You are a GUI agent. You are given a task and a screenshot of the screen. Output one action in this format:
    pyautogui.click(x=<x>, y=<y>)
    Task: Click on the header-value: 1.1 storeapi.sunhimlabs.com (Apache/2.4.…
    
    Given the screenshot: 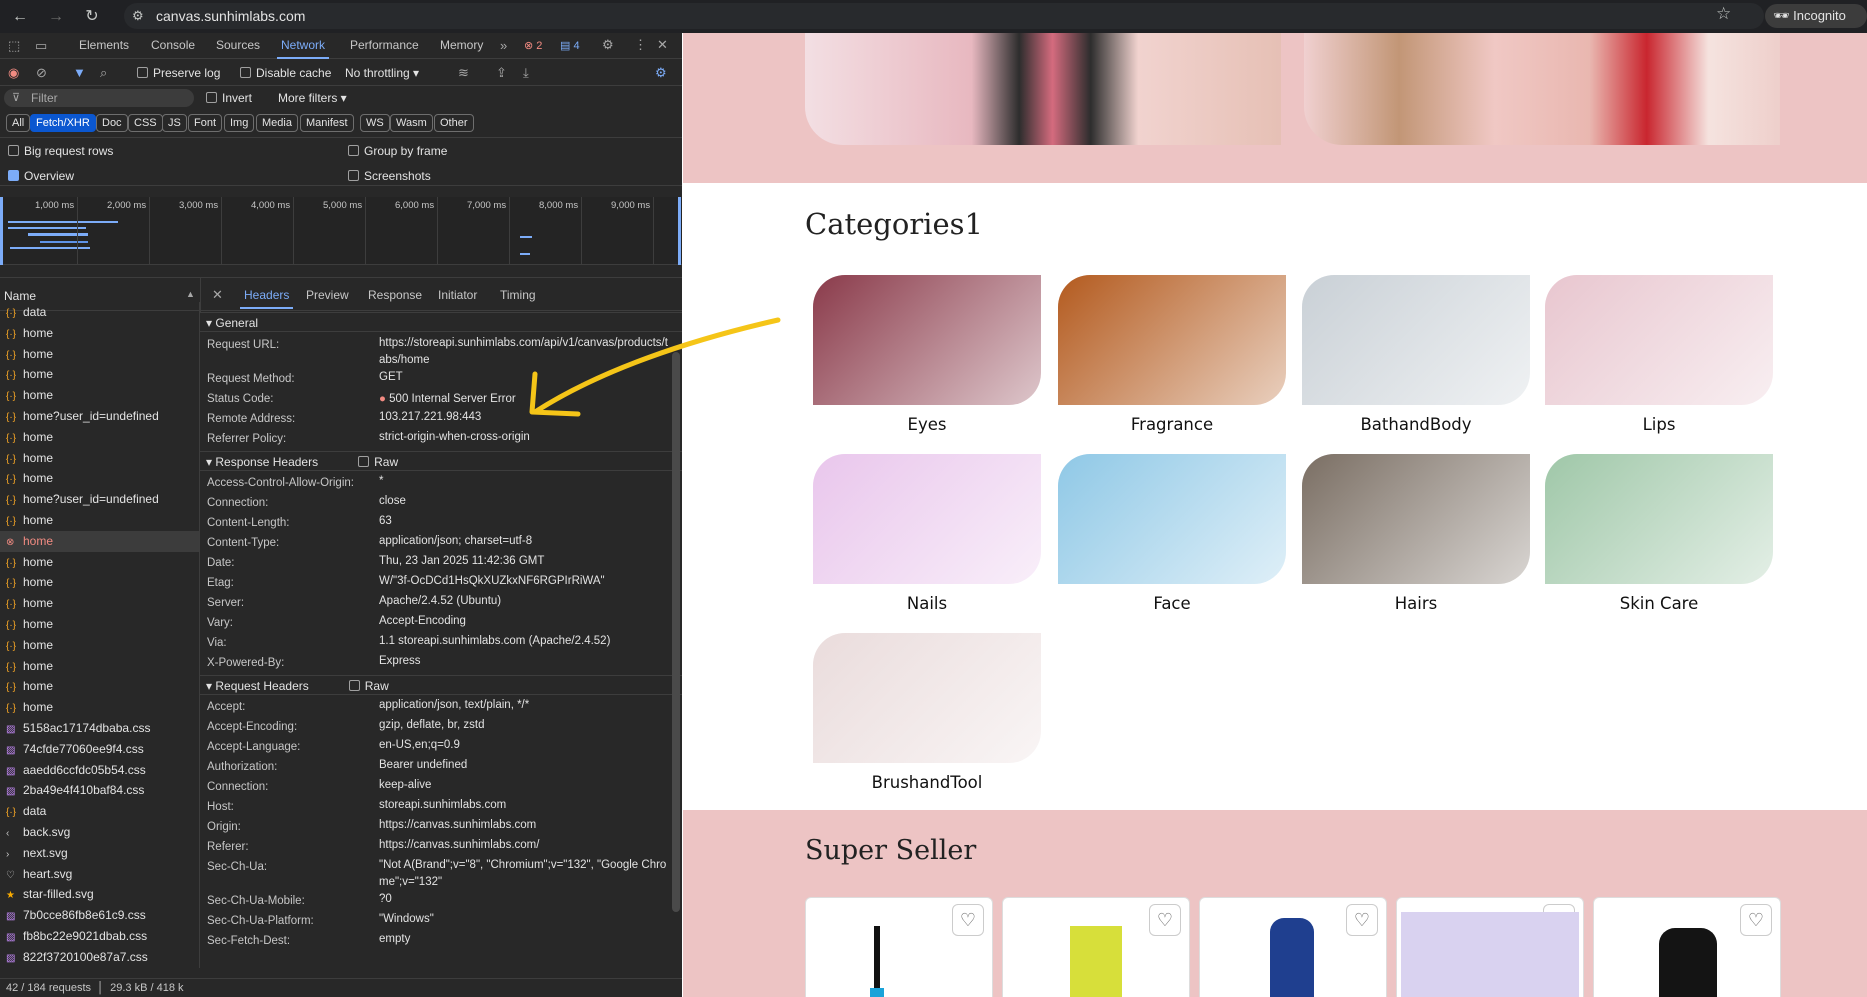 What is the action you would take?
    pyautogui.click(x=524, y=643)
    